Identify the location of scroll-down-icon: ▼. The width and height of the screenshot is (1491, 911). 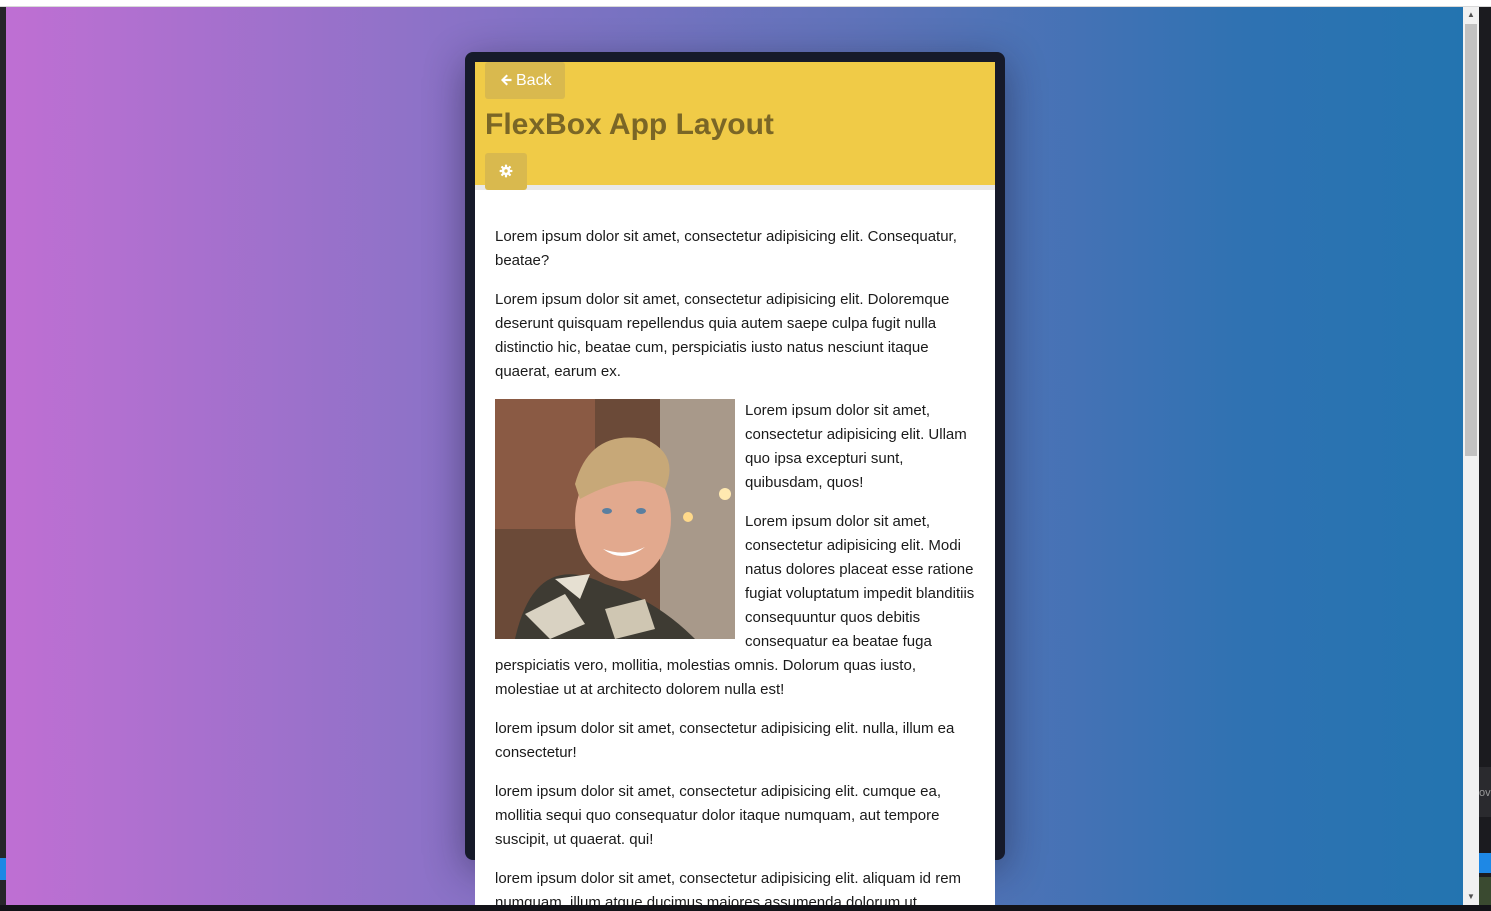
(1471, 897).